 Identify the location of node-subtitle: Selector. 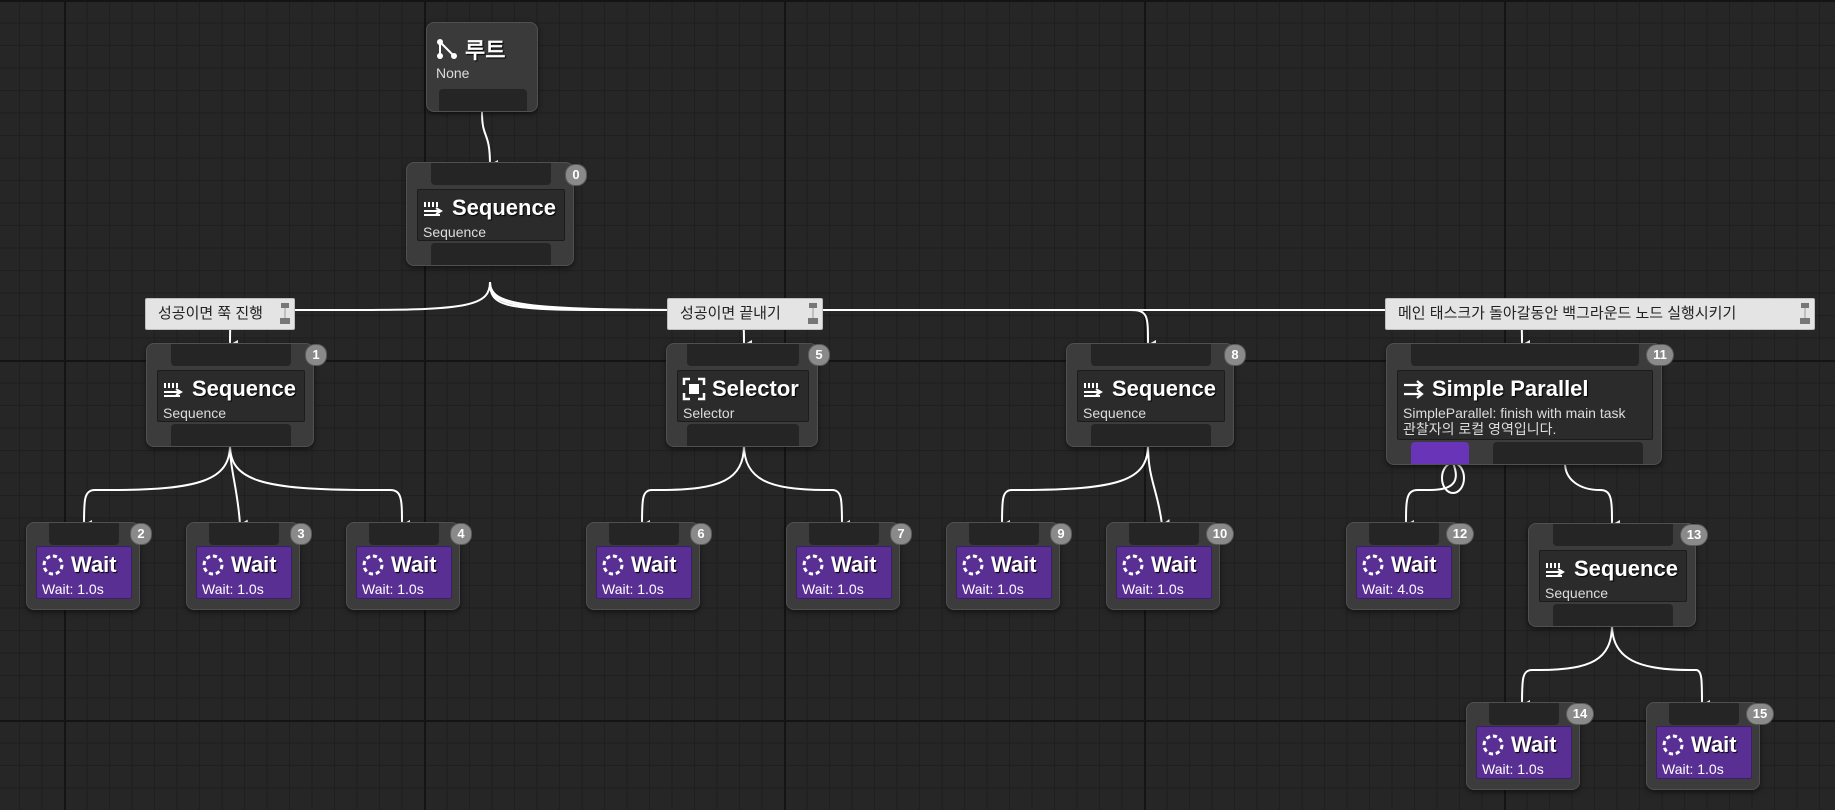
(709, 413).